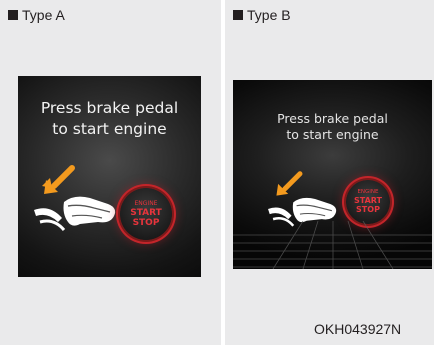 The image size is (434, 345). I want to click on panel-label-type-a: Type A, so click(36, 15).